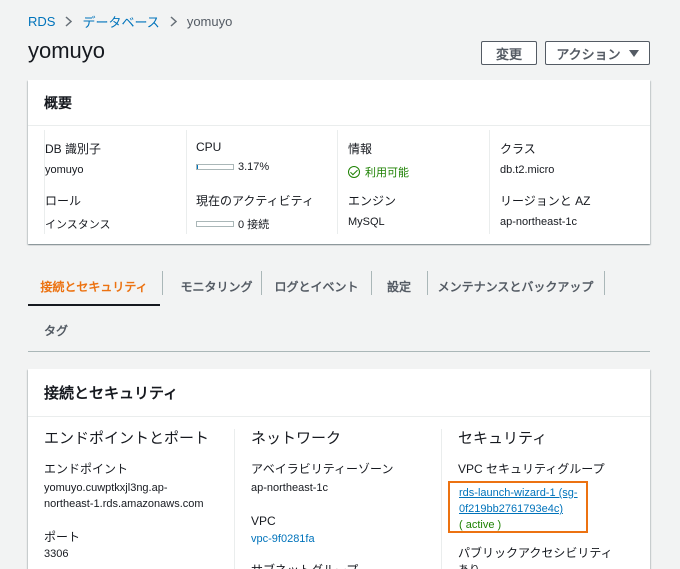 Image resolution: width=680 pixels, height=569 pixels. Describe the element at coordinates (283, 539) in the screenshot. I see `vpc-link: vpc-9f0281fa` at that location.